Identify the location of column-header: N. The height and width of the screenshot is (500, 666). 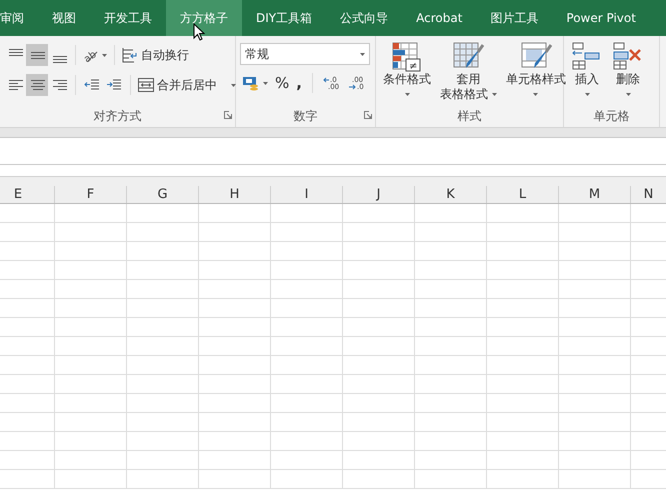
(648, 194).